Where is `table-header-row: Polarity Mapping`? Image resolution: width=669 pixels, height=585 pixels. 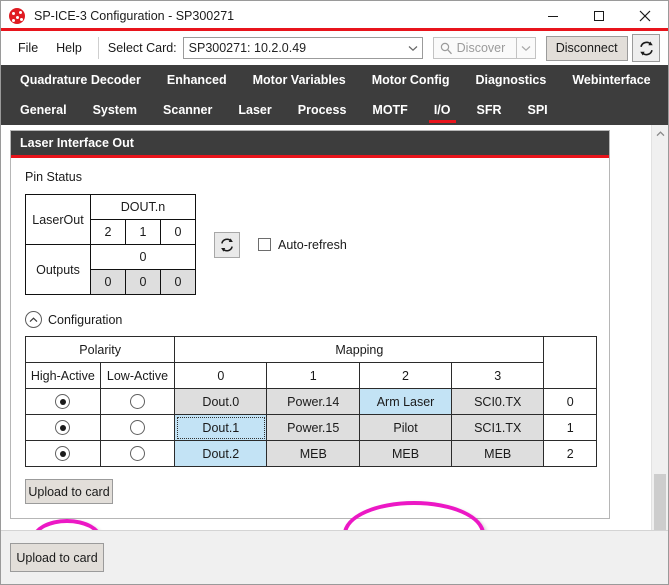
table-header-row: Polarity Mapping is located at coordinates (310, 362).